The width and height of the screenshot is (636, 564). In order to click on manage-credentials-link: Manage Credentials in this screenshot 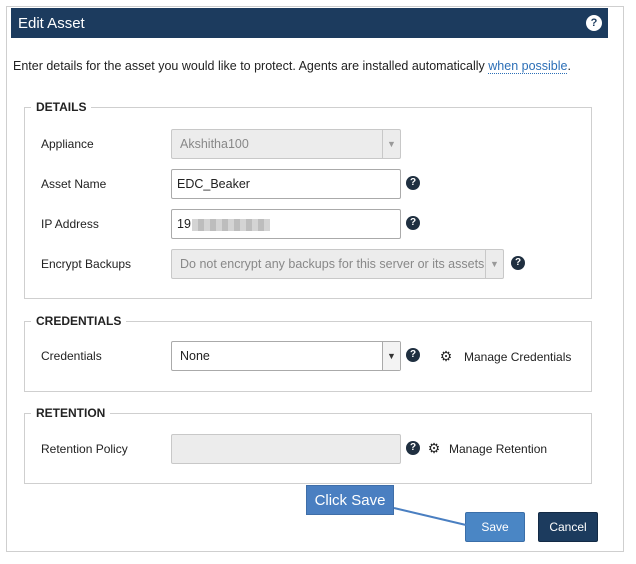, I will do `click(517, 357)`.